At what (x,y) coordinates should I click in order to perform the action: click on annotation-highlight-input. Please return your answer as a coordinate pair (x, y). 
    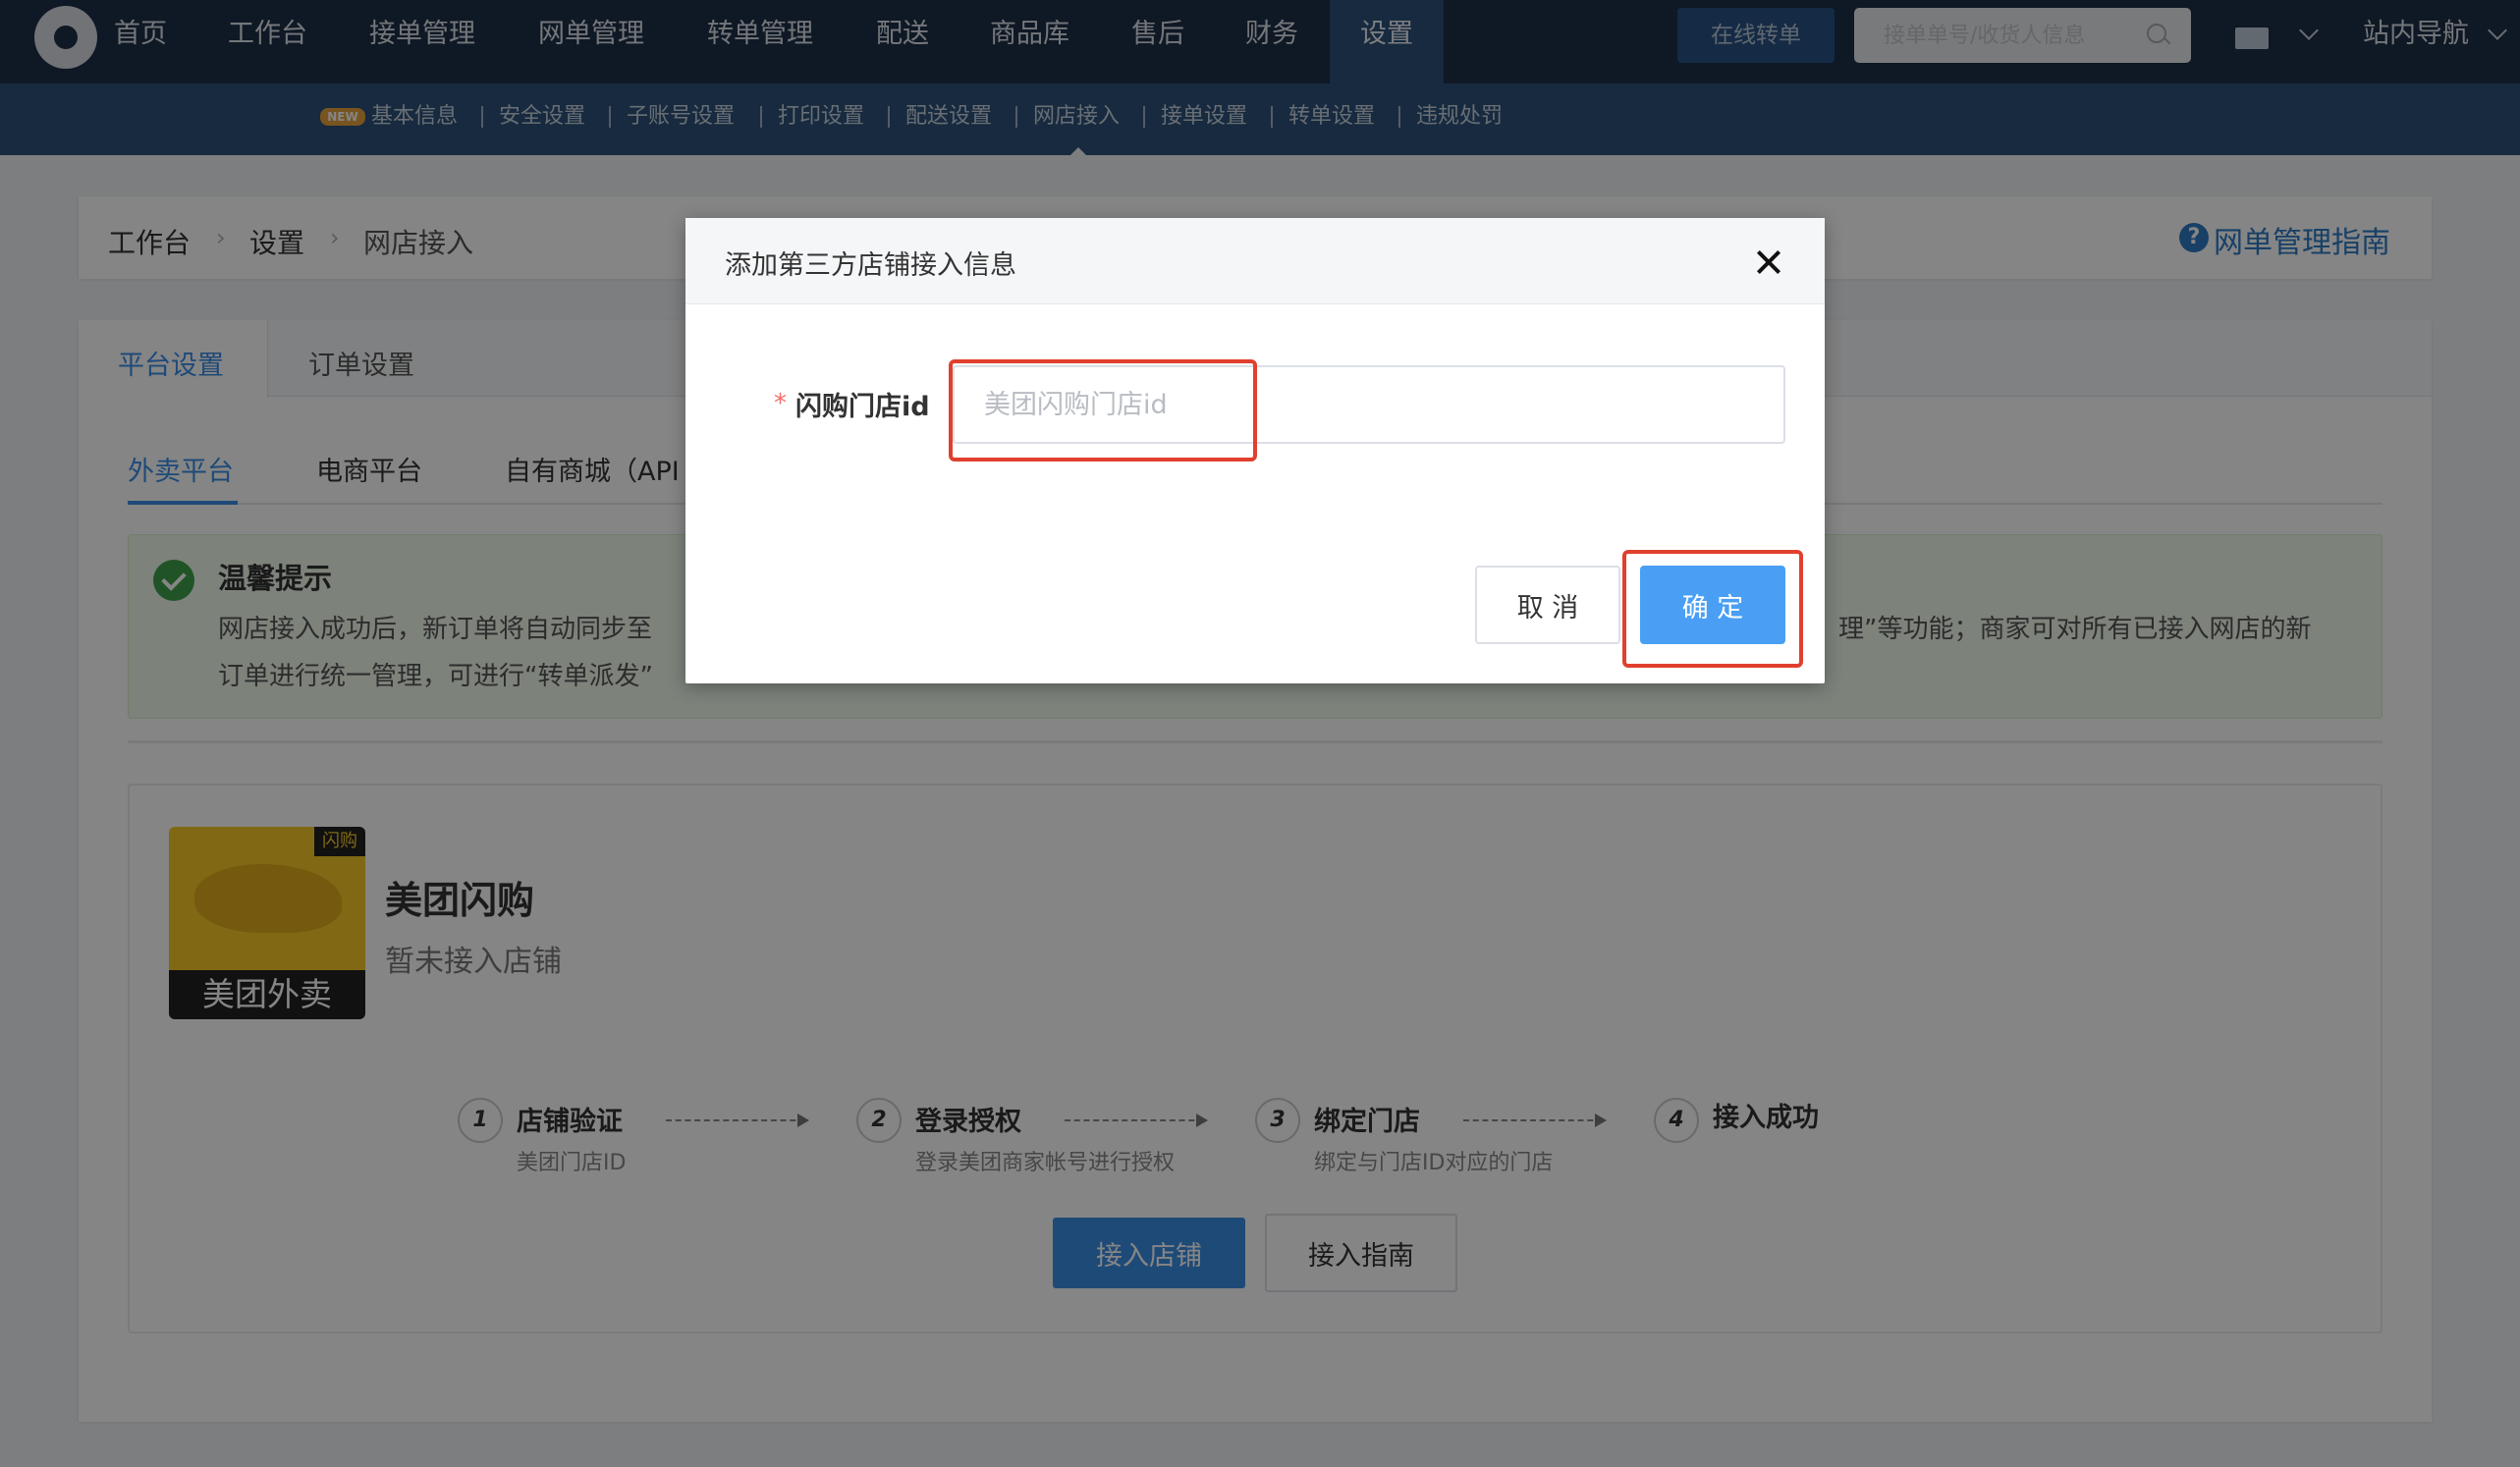
    Looking at the image, I should click on (1103, 410).